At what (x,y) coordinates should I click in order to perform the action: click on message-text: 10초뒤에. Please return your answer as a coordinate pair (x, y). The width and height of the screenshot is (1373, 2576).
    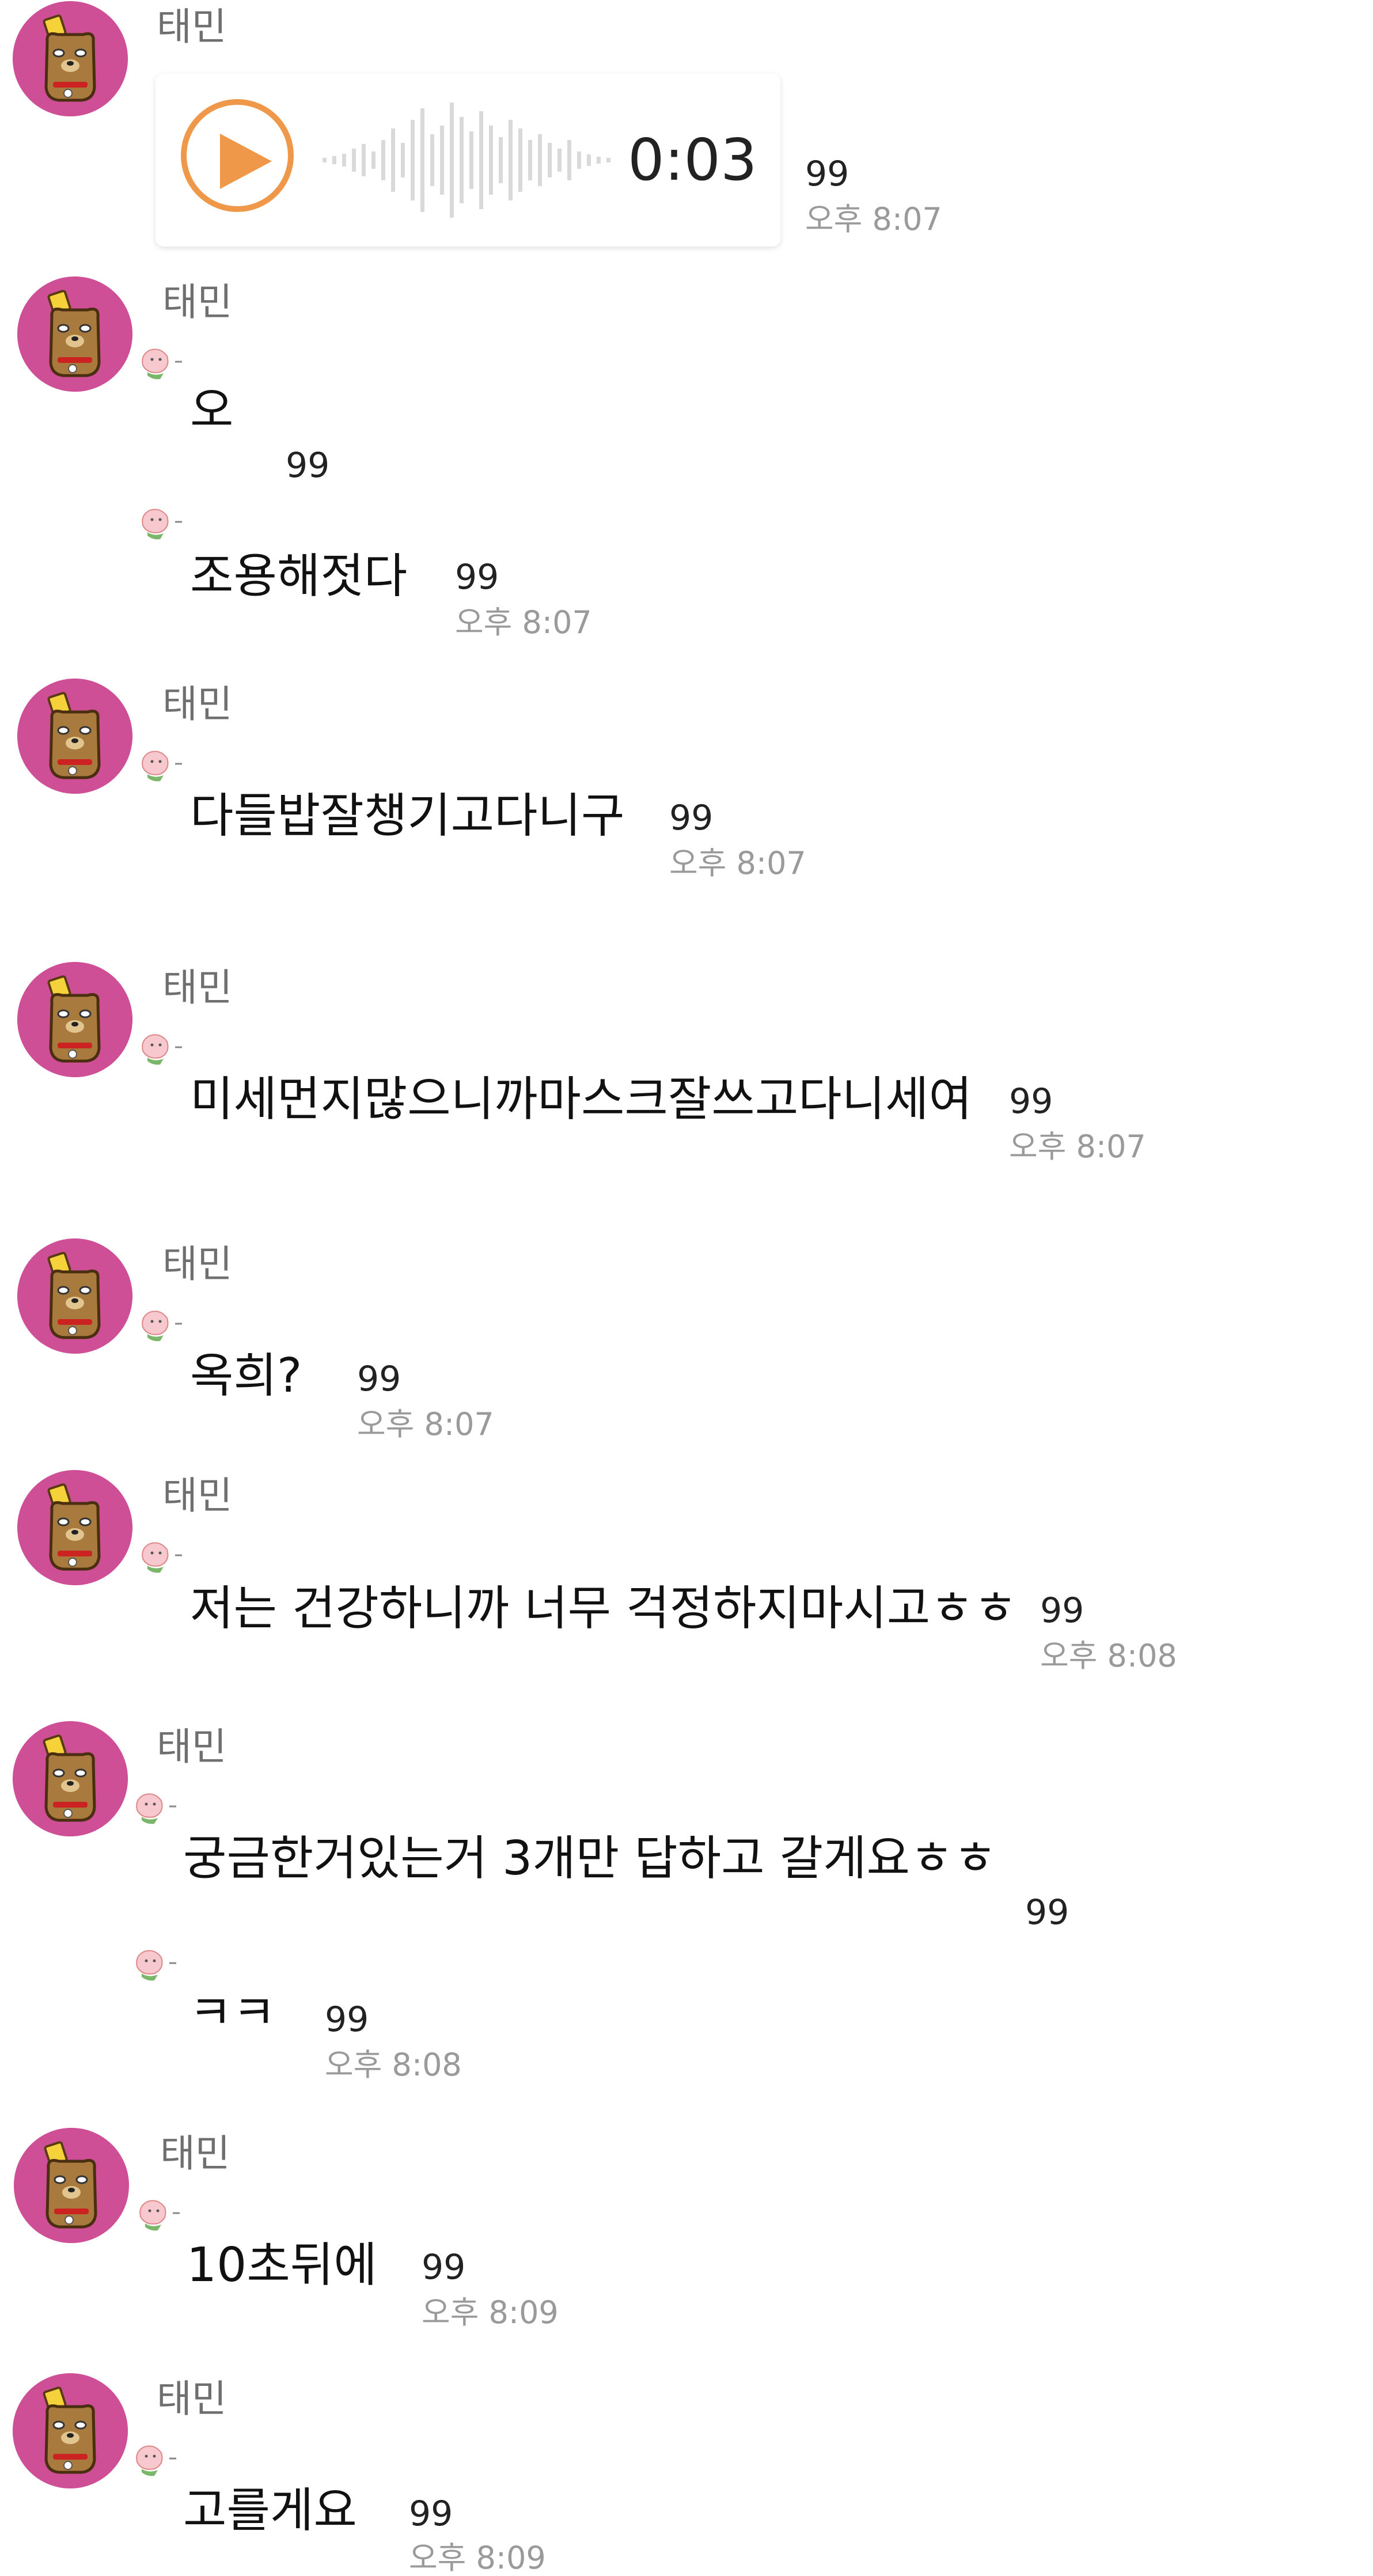
    Looking at the image, I should click on (282, 2265).